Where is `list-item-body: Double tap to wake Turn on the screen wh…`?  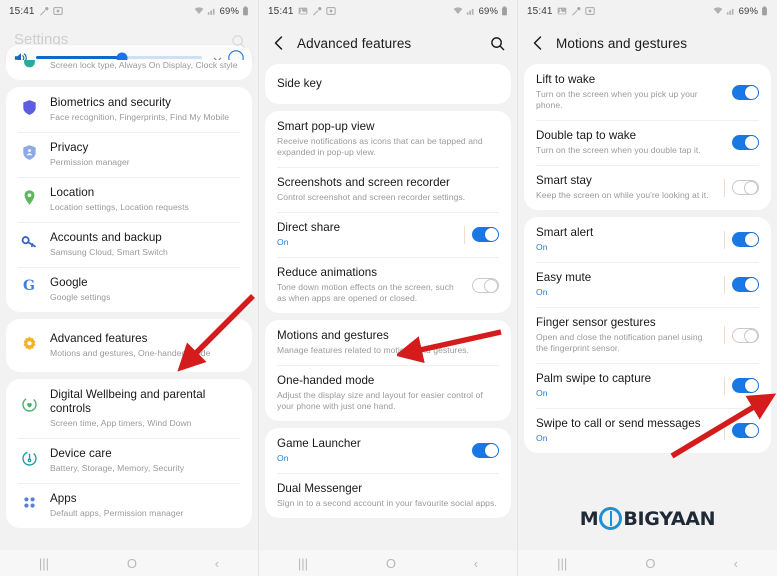
list-item-body: Double tap to wake Turn on the screen wh… is located at coordinates (630, 142).